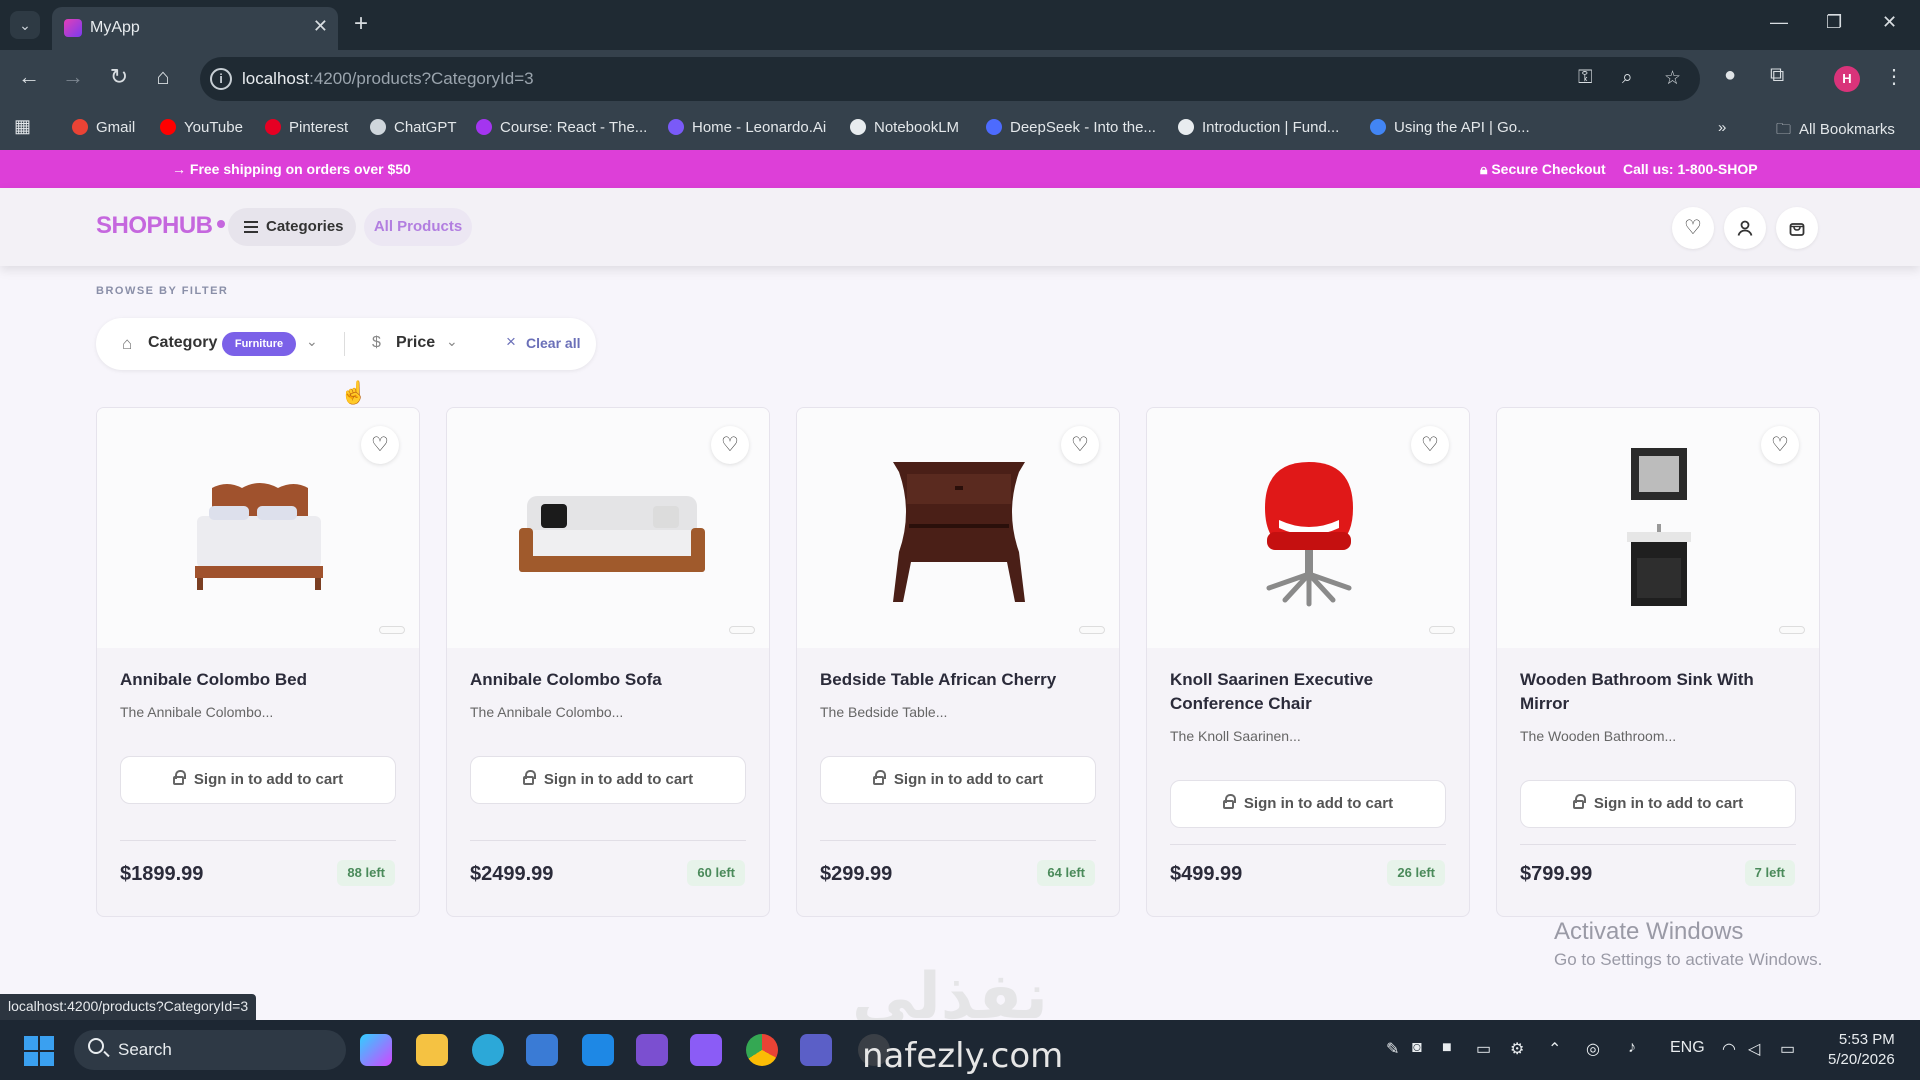  I want to click on tray-icon: ◎, so click(1593, 1049).